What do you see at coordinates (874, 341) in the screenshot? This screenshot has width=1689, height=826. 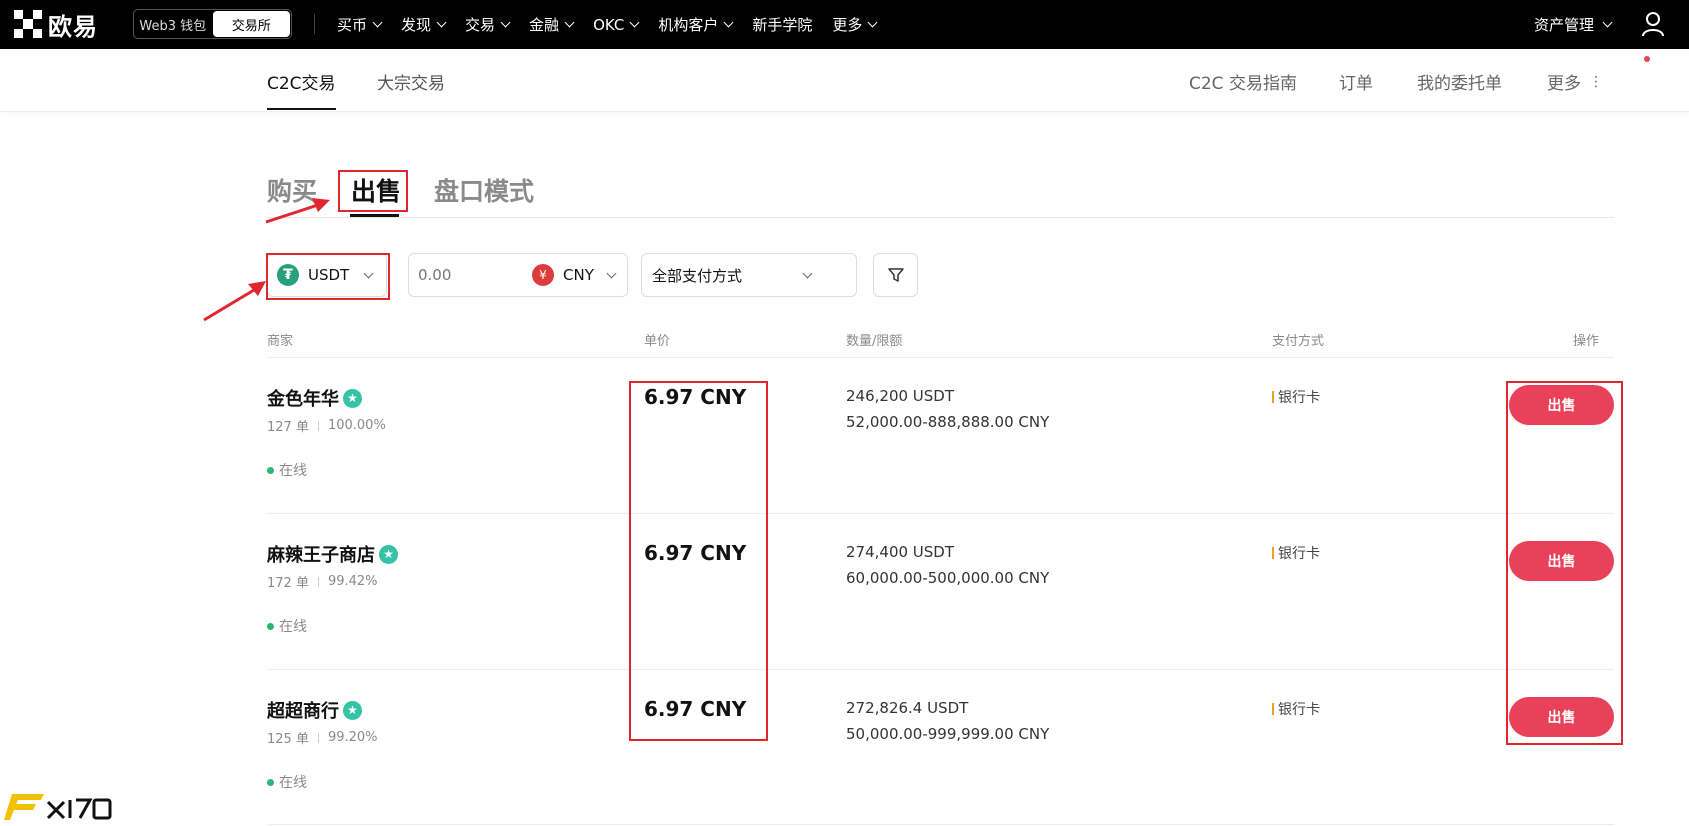 I see `col-header-quantity: 数量/限额` at bounding box center [874, 341].